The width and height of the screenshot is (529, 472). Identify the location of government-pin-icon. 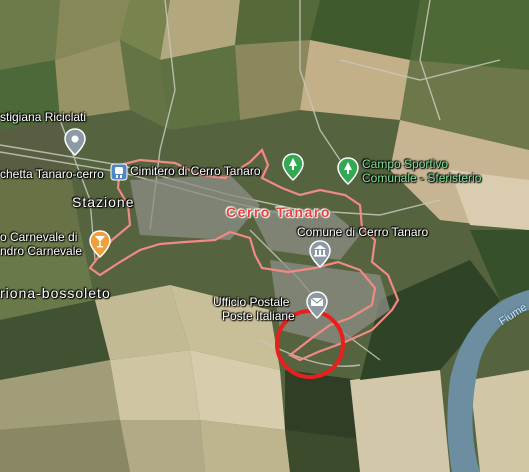
(320, 254).